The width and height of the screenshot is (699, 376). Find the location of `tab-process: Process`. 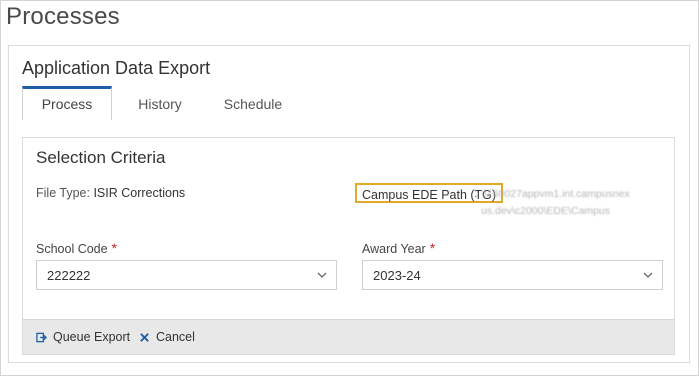

tab-process: Process is located at coordinates (67, 103).